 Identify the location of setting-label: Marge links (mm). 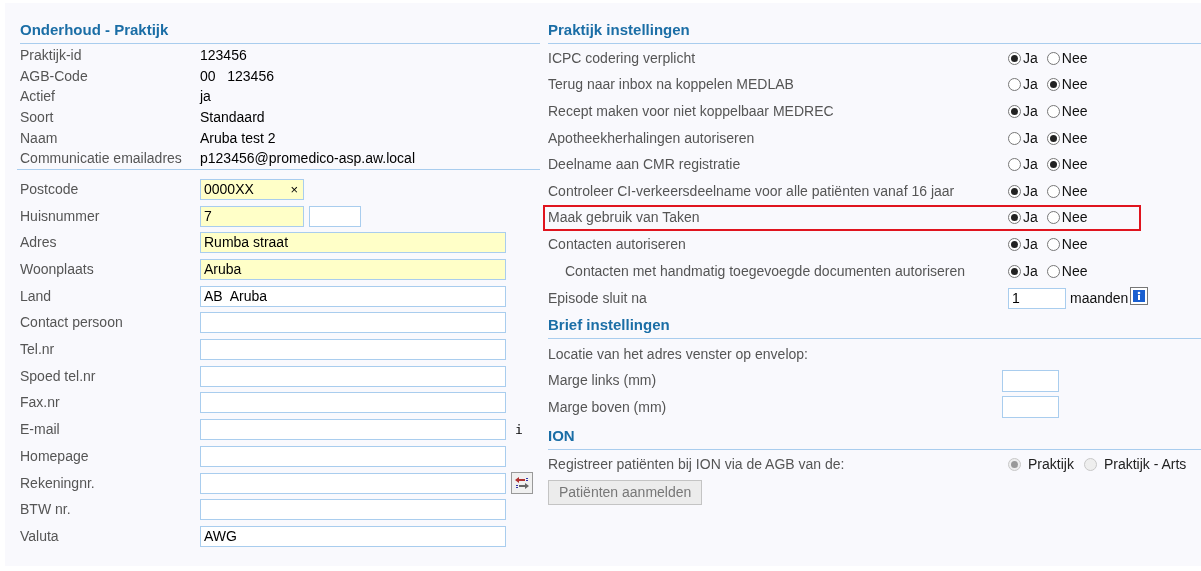
(603, 381).